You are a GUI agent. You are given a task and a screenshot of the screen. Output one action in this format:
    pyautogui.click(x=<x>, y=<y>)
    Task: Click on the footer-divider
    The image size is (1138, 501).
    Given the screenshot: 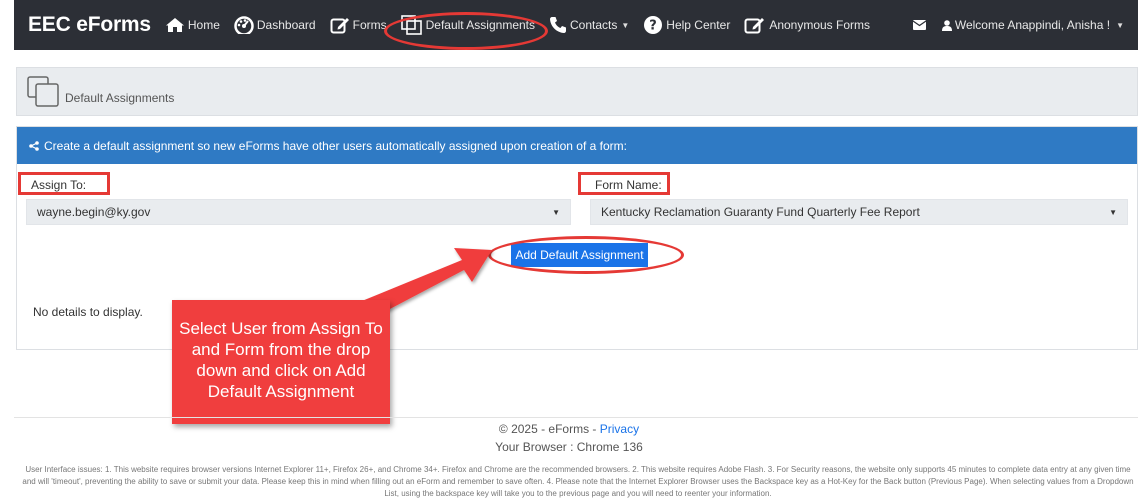 What is the action you would take?
    pyautogui.click(x=576, y=417)
    